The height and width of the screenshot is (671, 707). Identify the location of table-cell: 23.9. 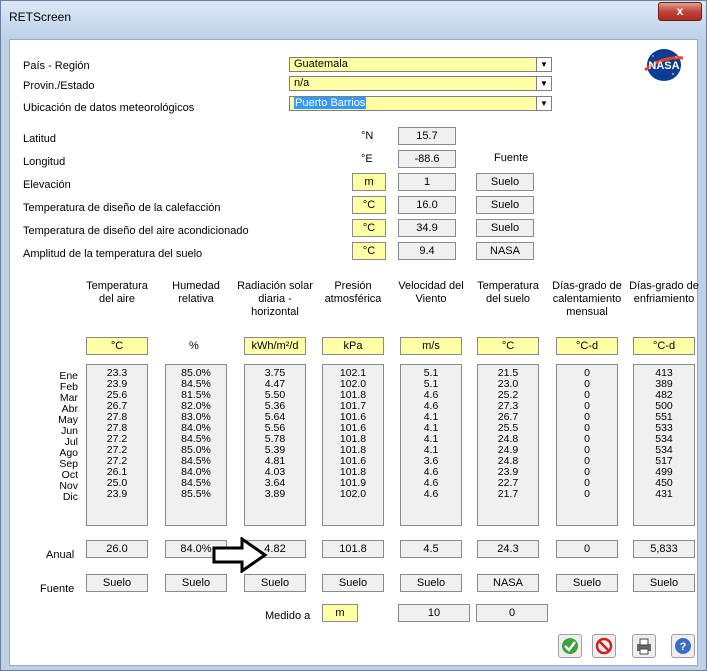
(117, 494).